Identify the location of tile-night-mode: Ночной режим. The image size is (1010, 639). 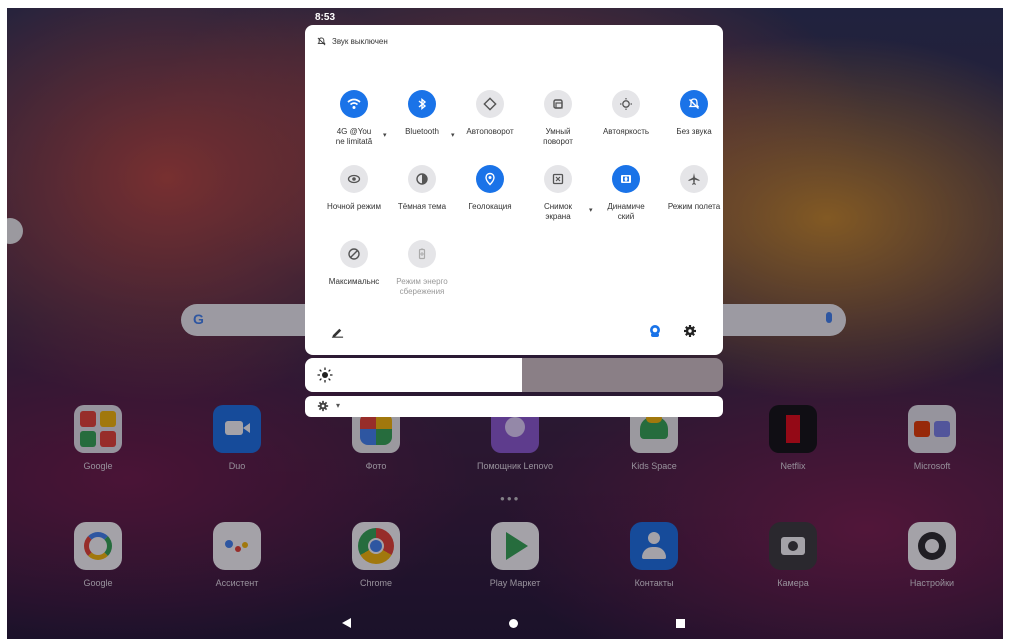
(354, 188).